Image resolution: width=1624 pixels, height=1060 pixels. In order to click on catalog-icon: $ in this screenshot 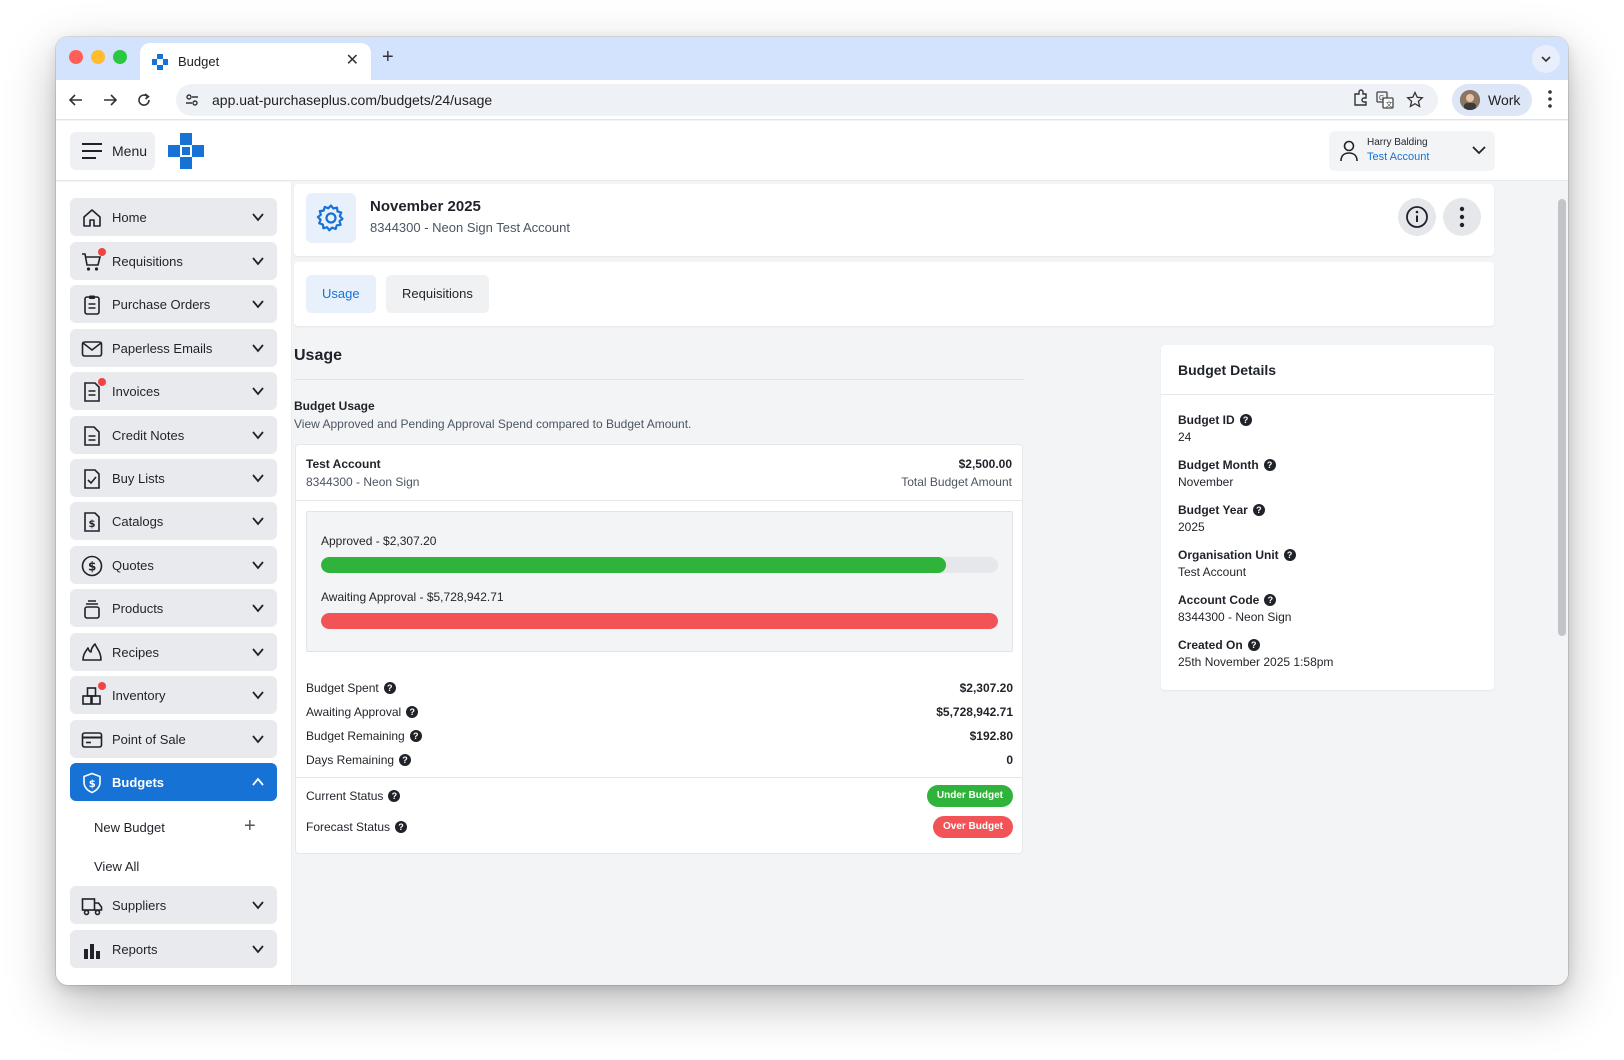, I will do `click(92, 522)`.